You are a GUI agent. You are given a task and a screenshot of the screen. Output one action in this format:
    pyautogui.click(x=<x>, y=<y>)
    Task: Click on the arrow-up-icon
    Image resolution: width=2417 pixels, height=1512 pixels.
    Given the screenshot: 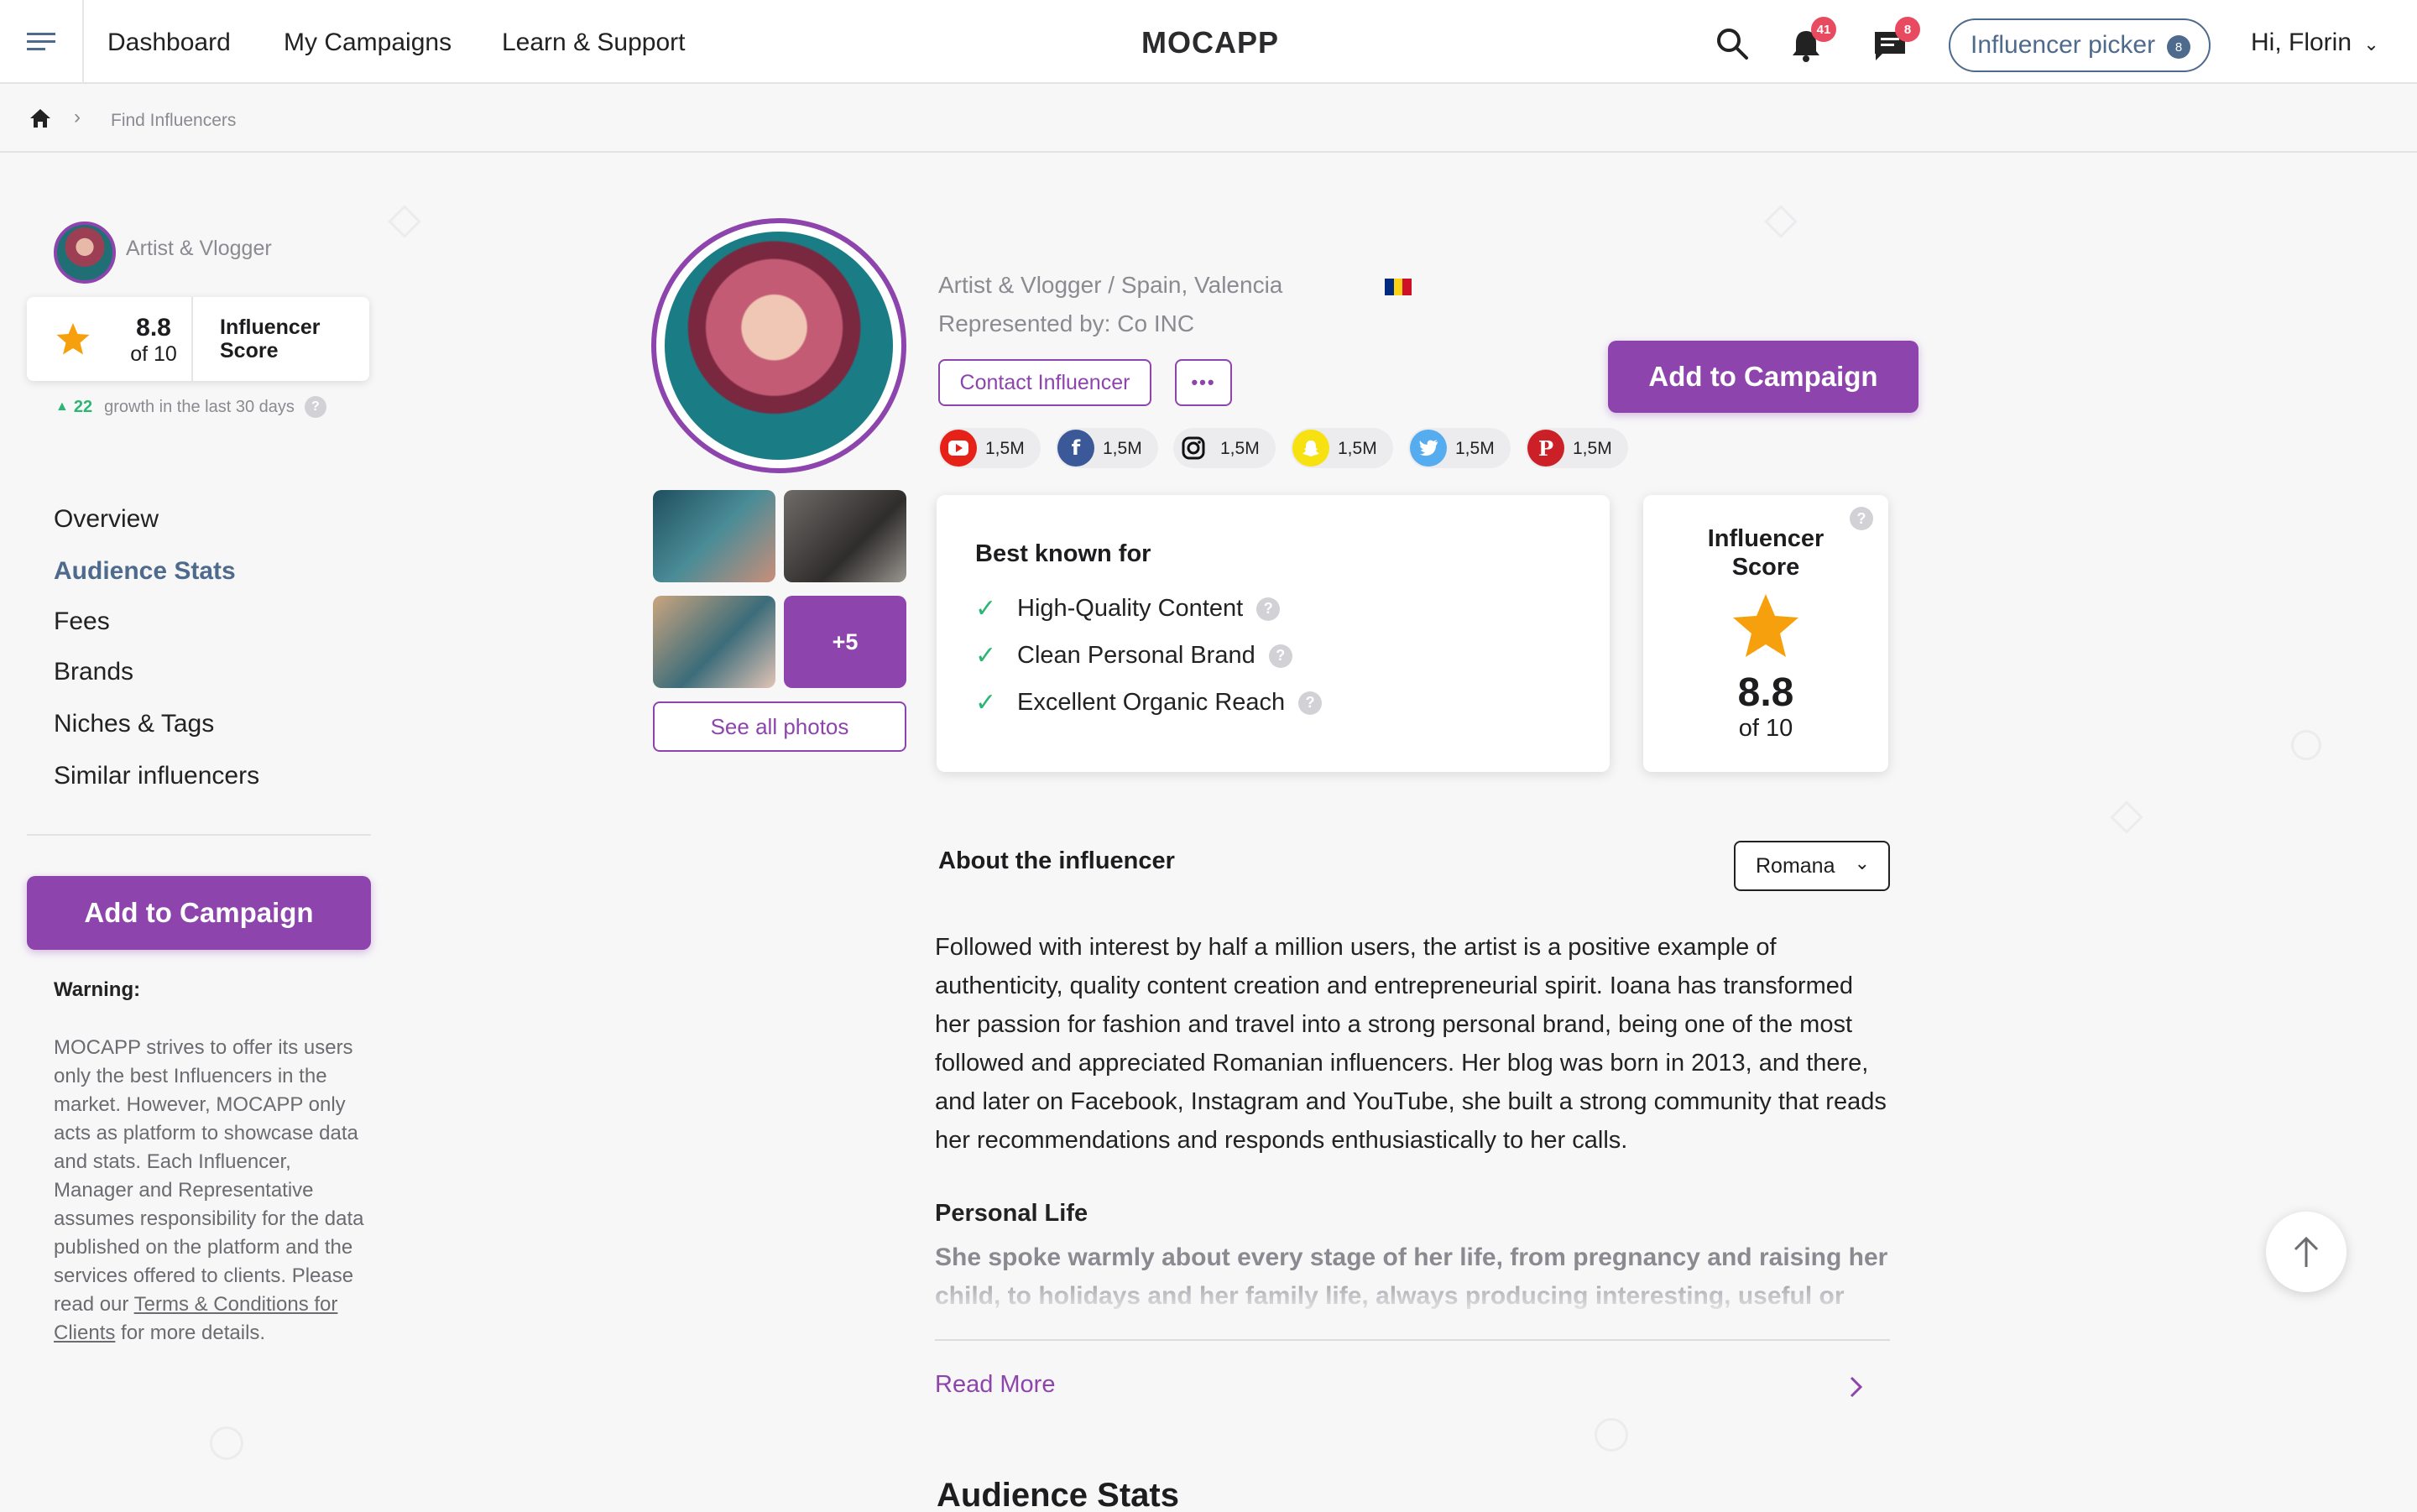 What is the action you would take?
    pyautogui.click(x=2306, y=1252)
    